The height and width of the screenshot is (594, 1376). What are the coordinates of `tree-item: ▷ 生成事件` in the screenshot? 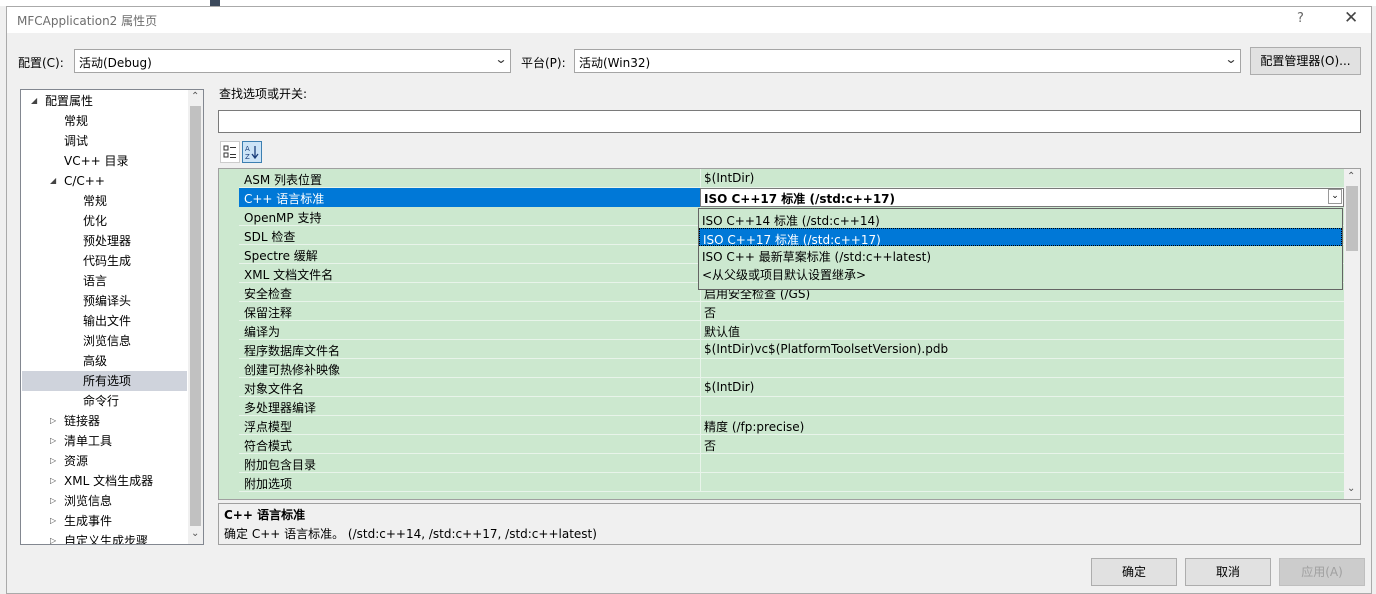 It's located at (104, 521).